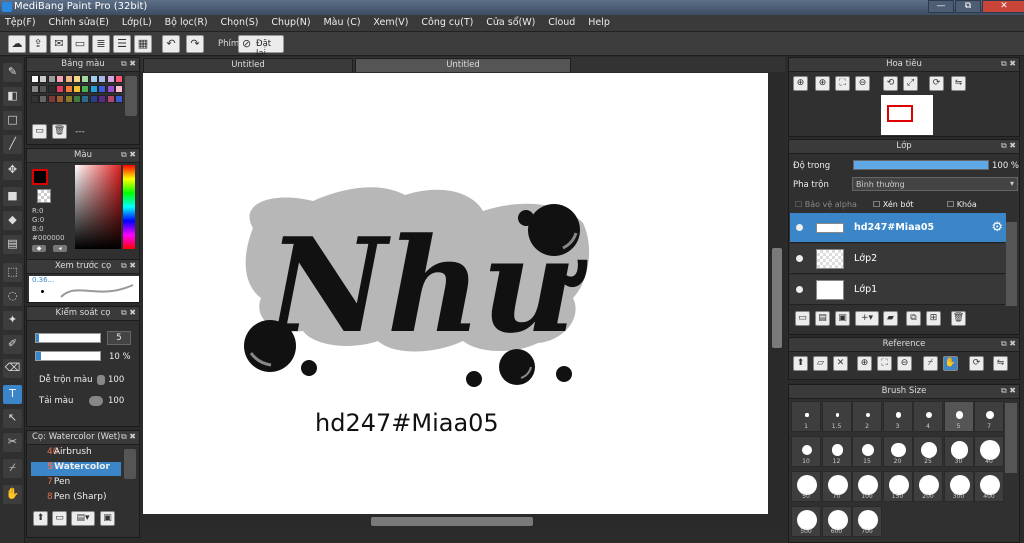 Image resolution: width=1024 pixels, height=543 pixels. I want to click on undo-icon: ↶, so click(171, 44).